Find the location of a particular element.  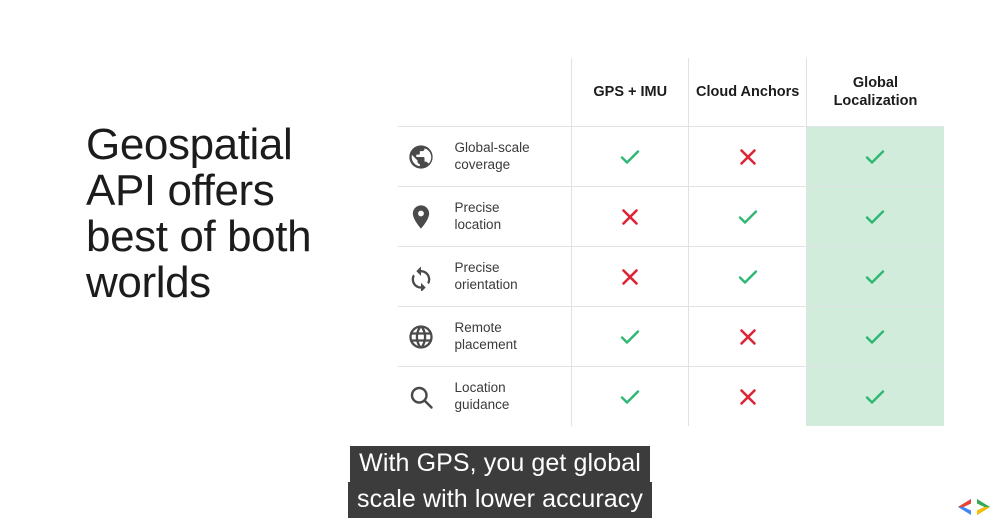

page-title-line-1: Geospatial is located at coordinates (189, 144).